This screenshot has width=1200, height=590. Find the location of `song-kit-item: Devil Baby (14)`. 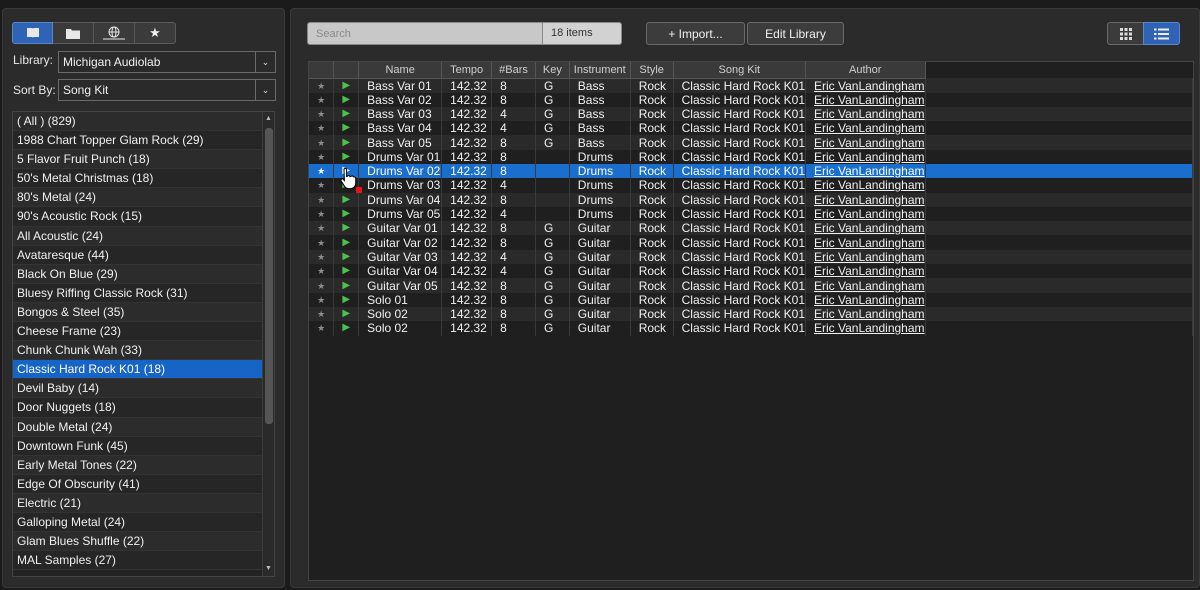

song-kit-item: Devil Baby (14) is located at coordinates (143, 389).